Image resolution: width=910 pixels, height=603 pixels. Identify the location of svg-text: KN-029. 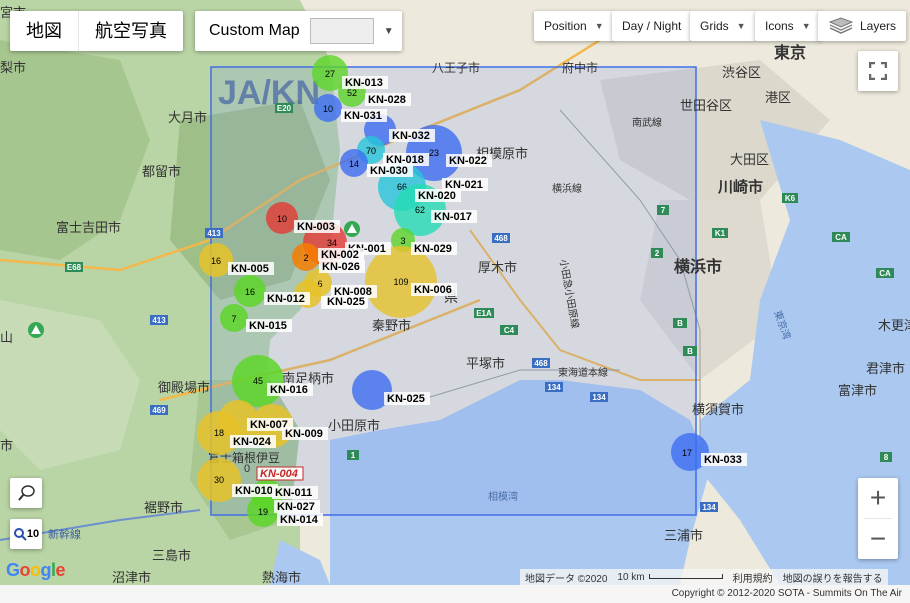
(433, 249).